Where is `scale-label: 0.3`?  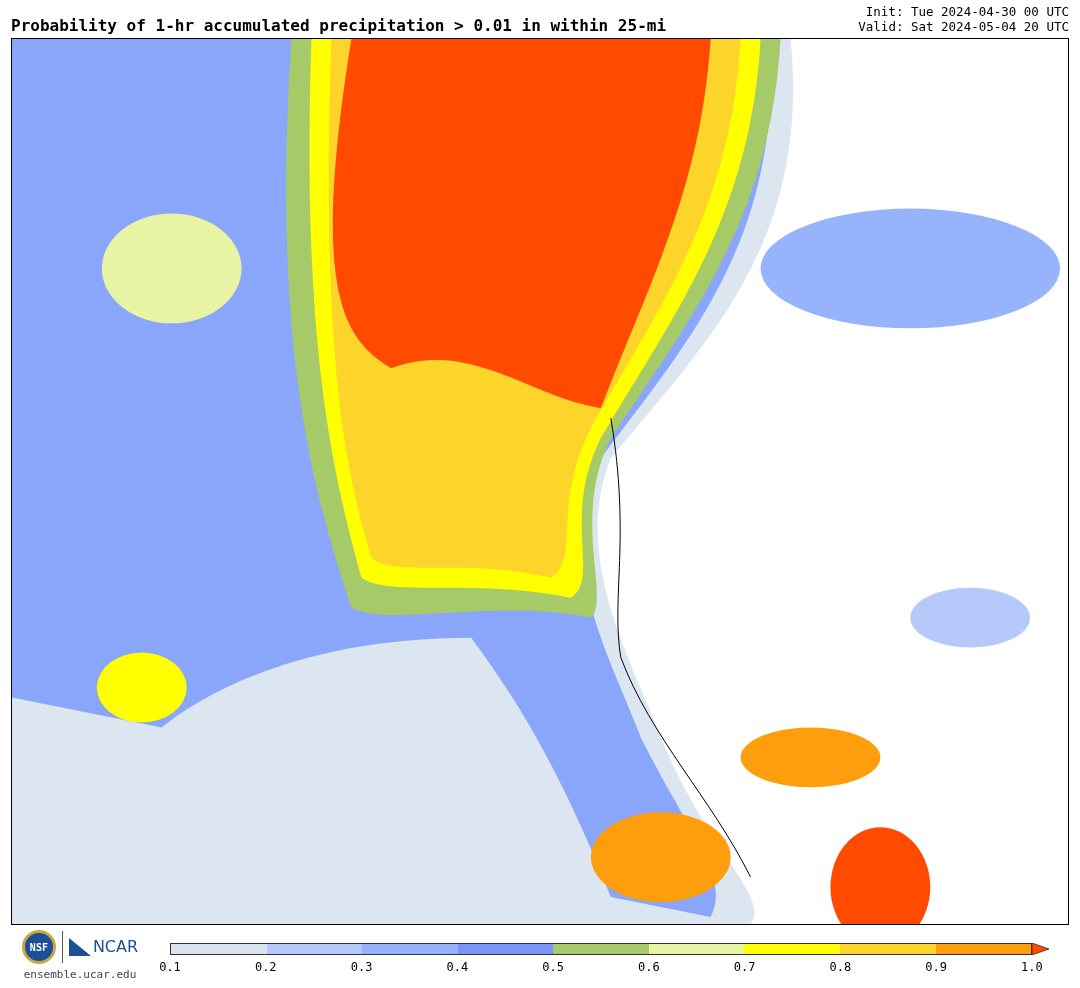
scale-label: 0.3 is located at coordinates (361, 967).